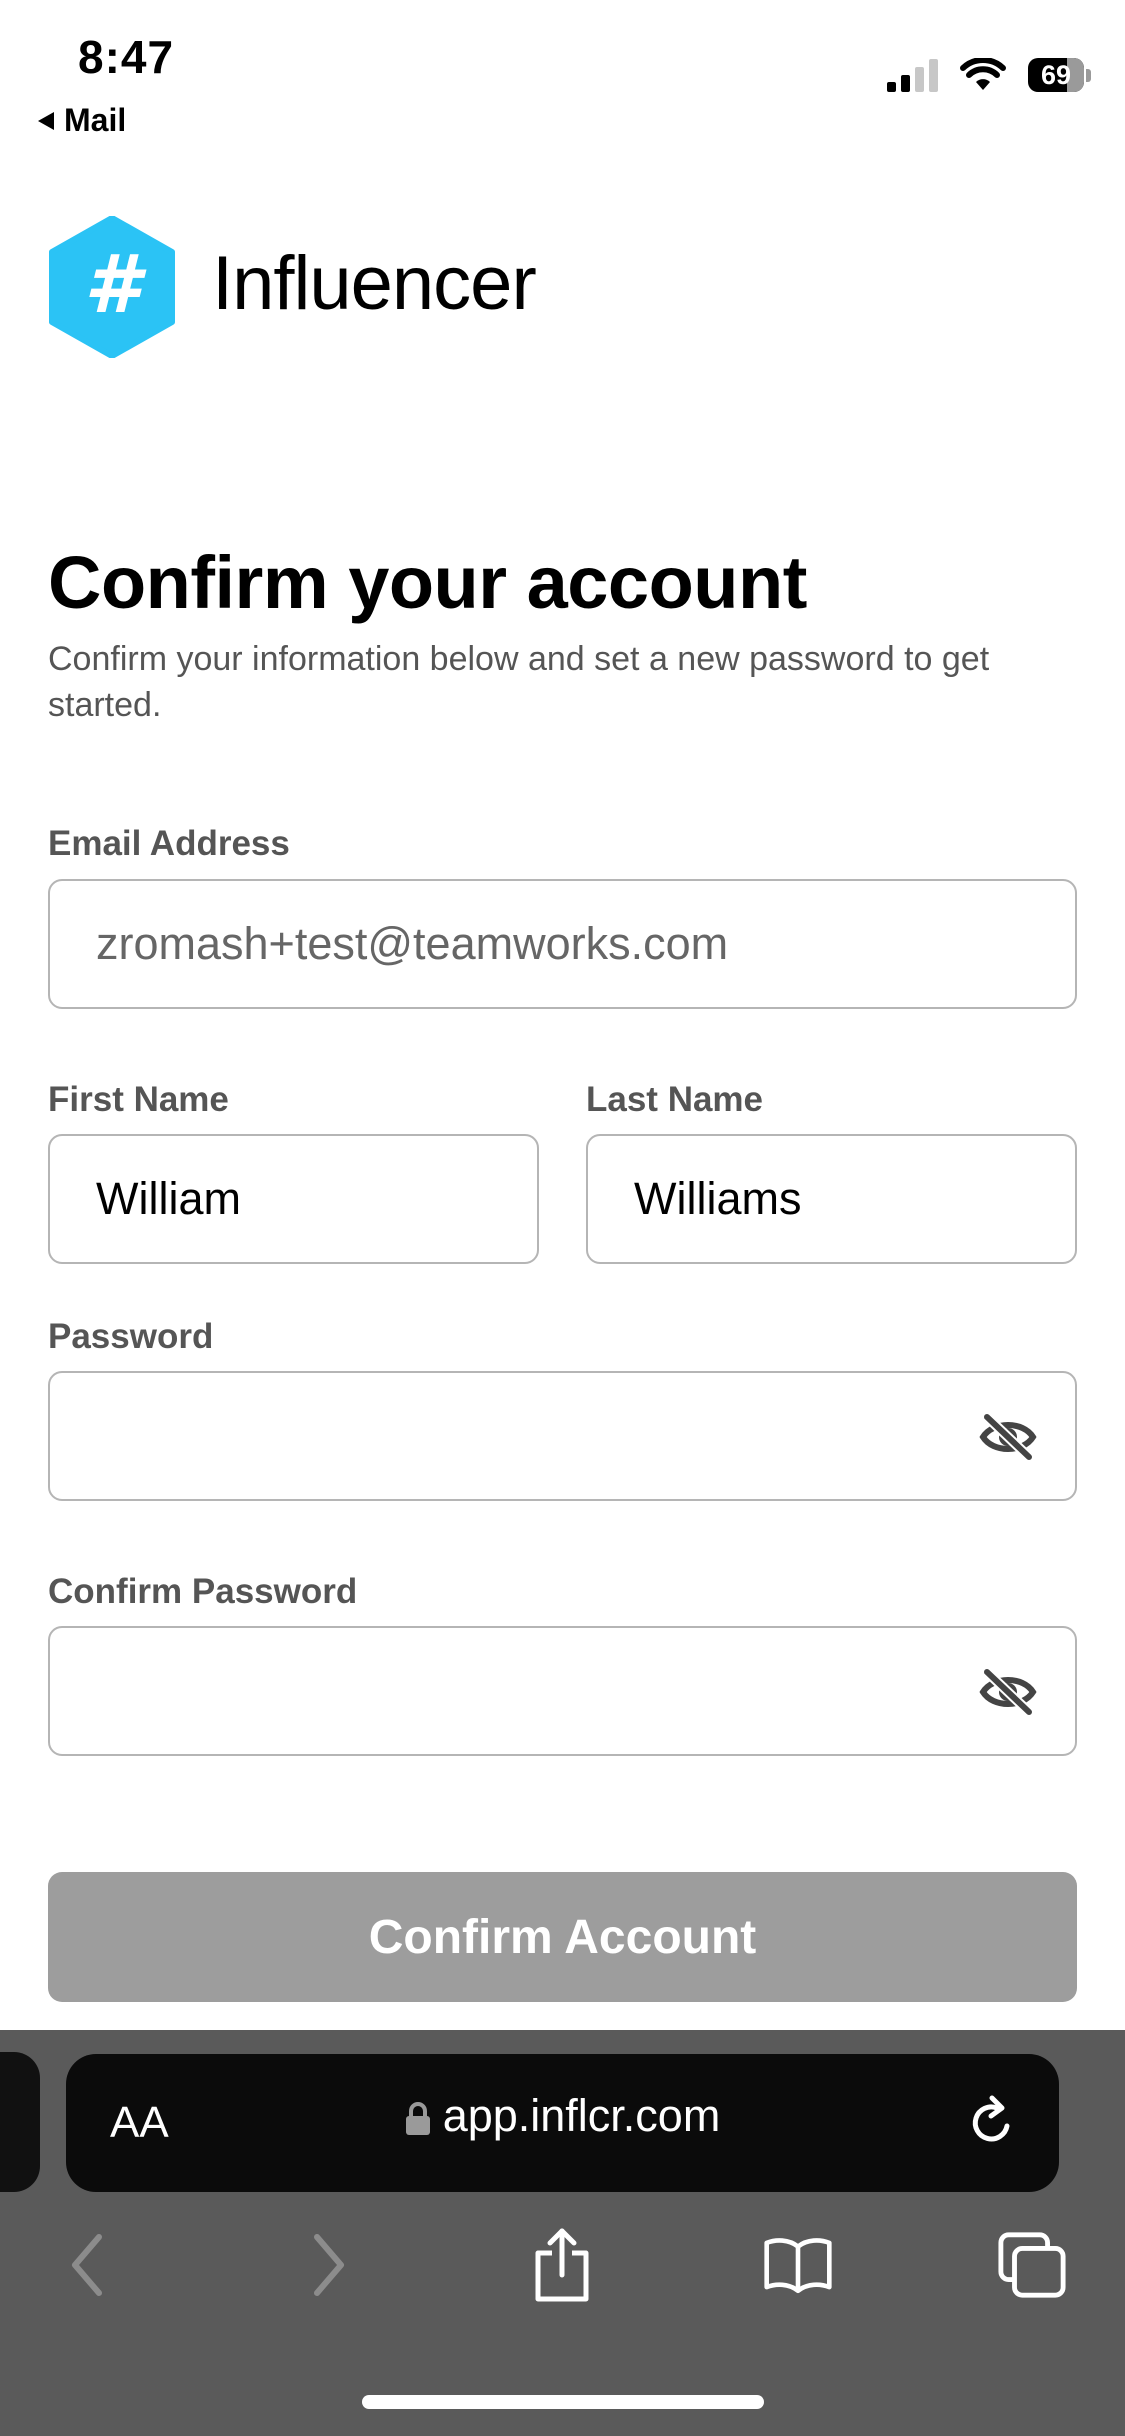 This screenshot has height=2436, width=1125. What do you see at coordinates (562, 1937) in the screenshot?
I see `confirm-account-button: Confirm Account` at bounding box center [562, 1937].